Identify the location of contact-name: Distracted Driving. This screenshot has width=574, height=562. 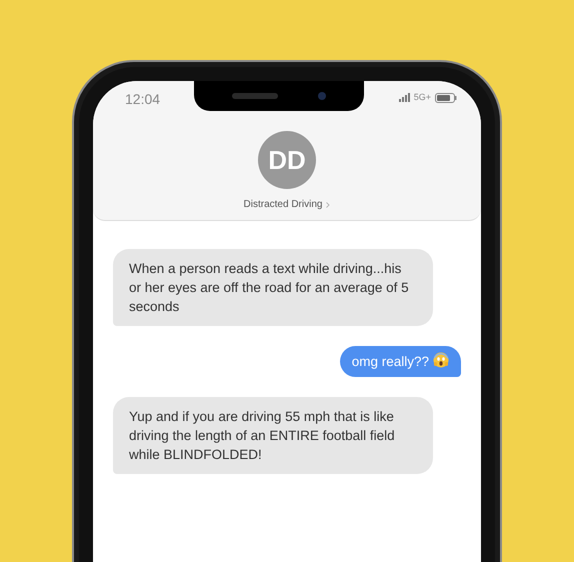
(283, 204).